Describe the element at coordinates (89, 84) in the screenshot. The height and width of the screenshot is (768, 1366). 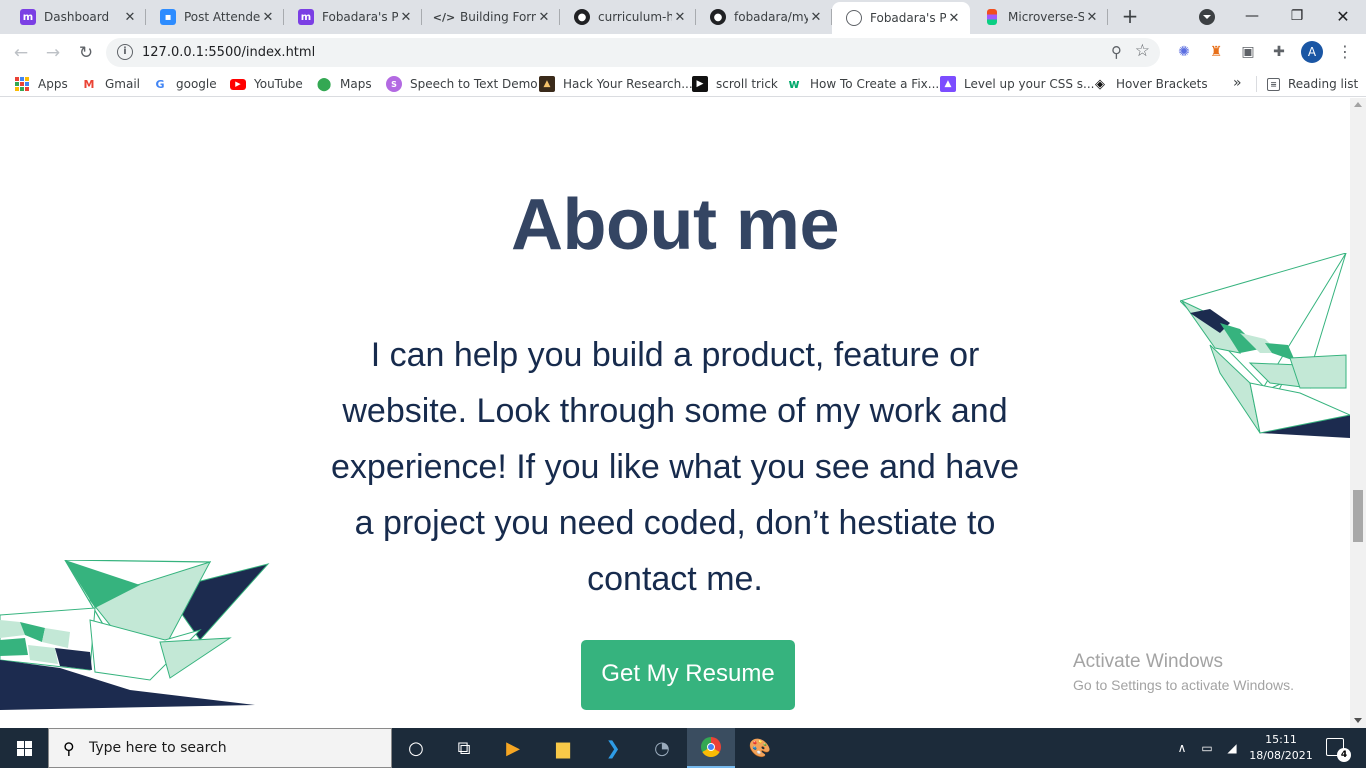
I see `gmail-icon: M` at that location.